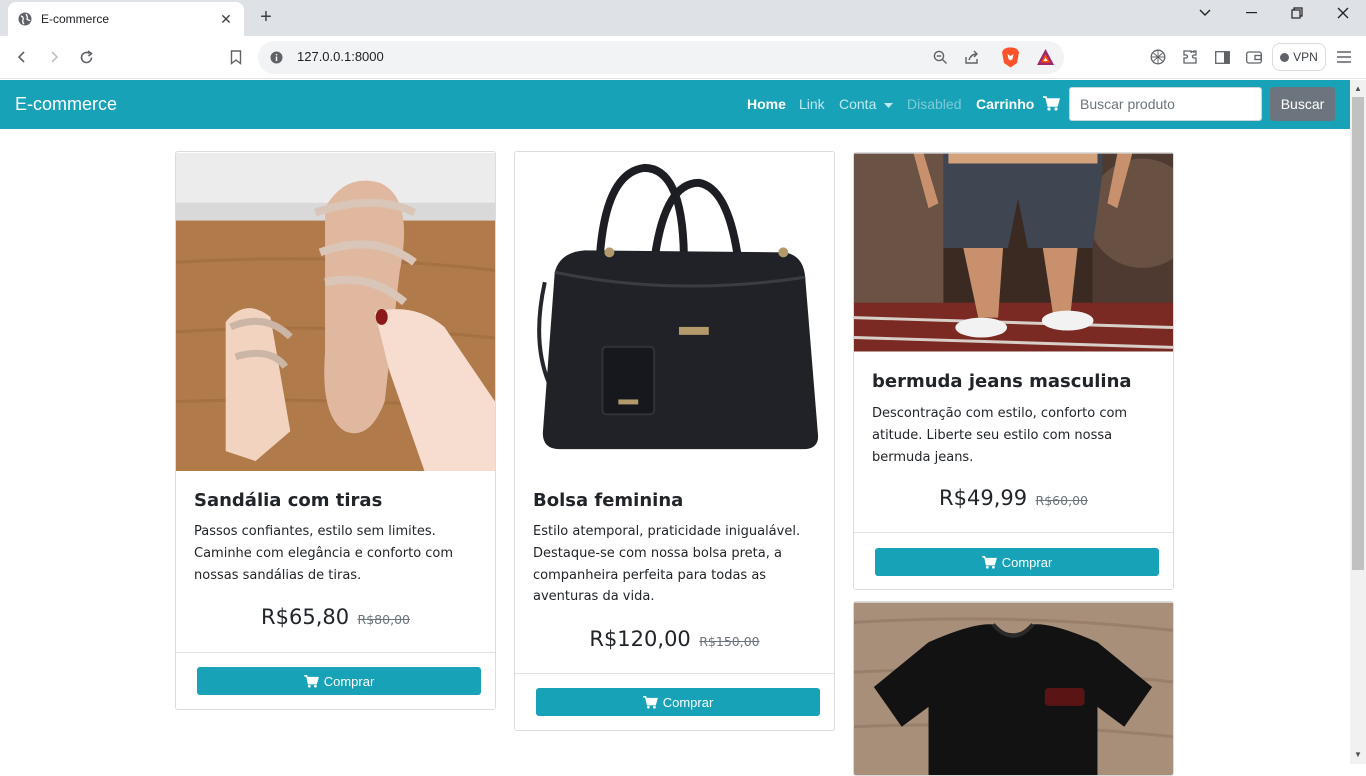  Describe the element at coordinates (335, 312) in the screenshot. I see `sandal-image` at that location.